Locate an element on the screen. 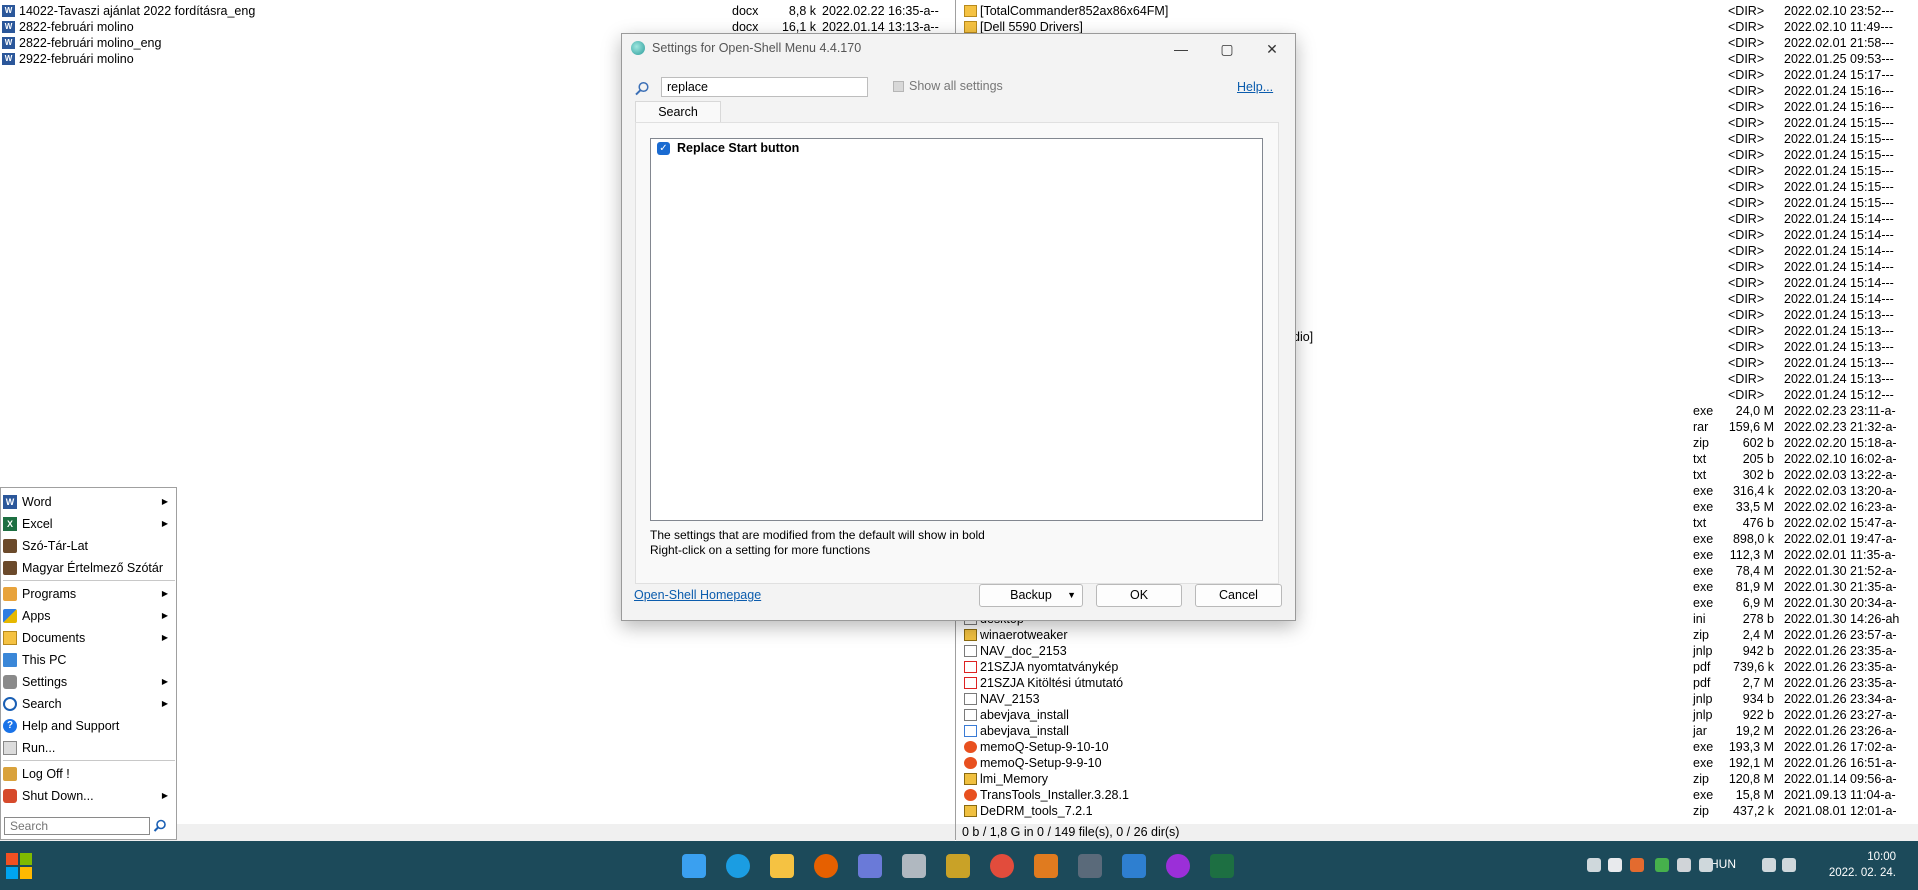 The height and width of the screenshot is (890, 1918). firefox-icon is located at coordinates (826, 866).